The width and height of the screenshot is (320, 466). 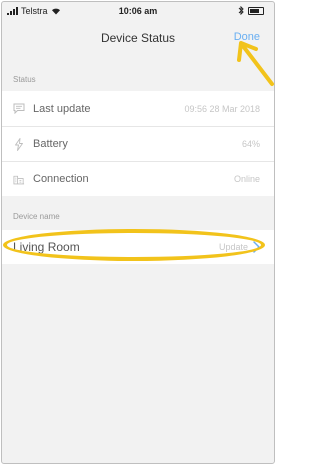 I want to click on battery-status-icon, so click(x=256, y=10).